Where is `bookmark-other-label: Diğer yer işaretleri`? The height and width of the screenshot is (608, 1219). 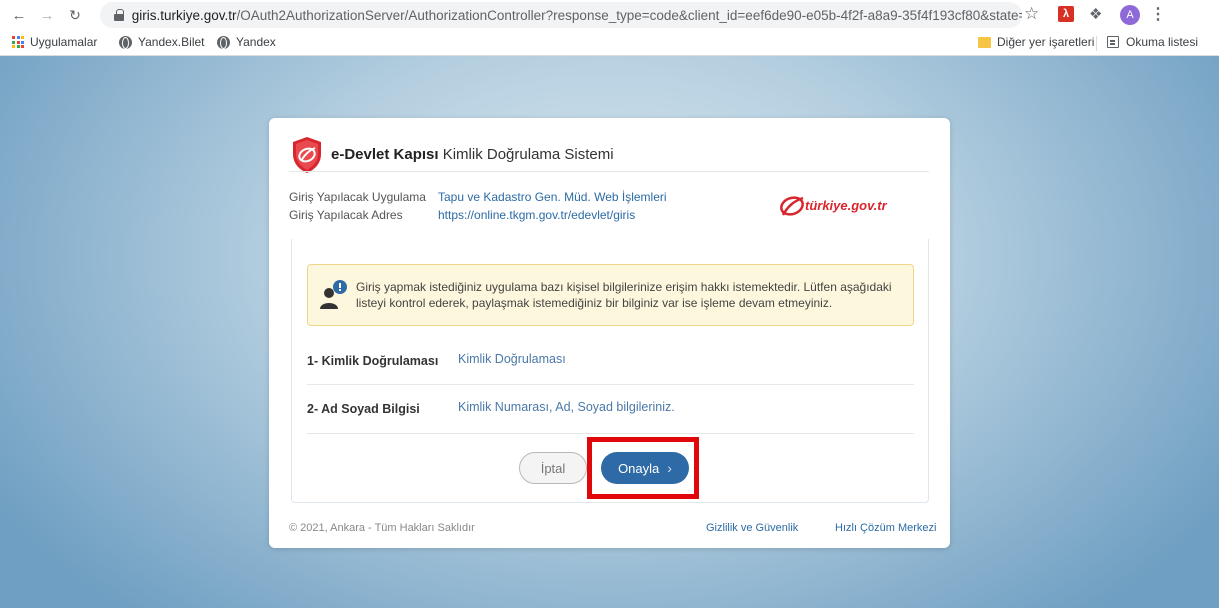
bookmark-other-label: Diğer yer işaretleri is located at coordinates (1046, 42).